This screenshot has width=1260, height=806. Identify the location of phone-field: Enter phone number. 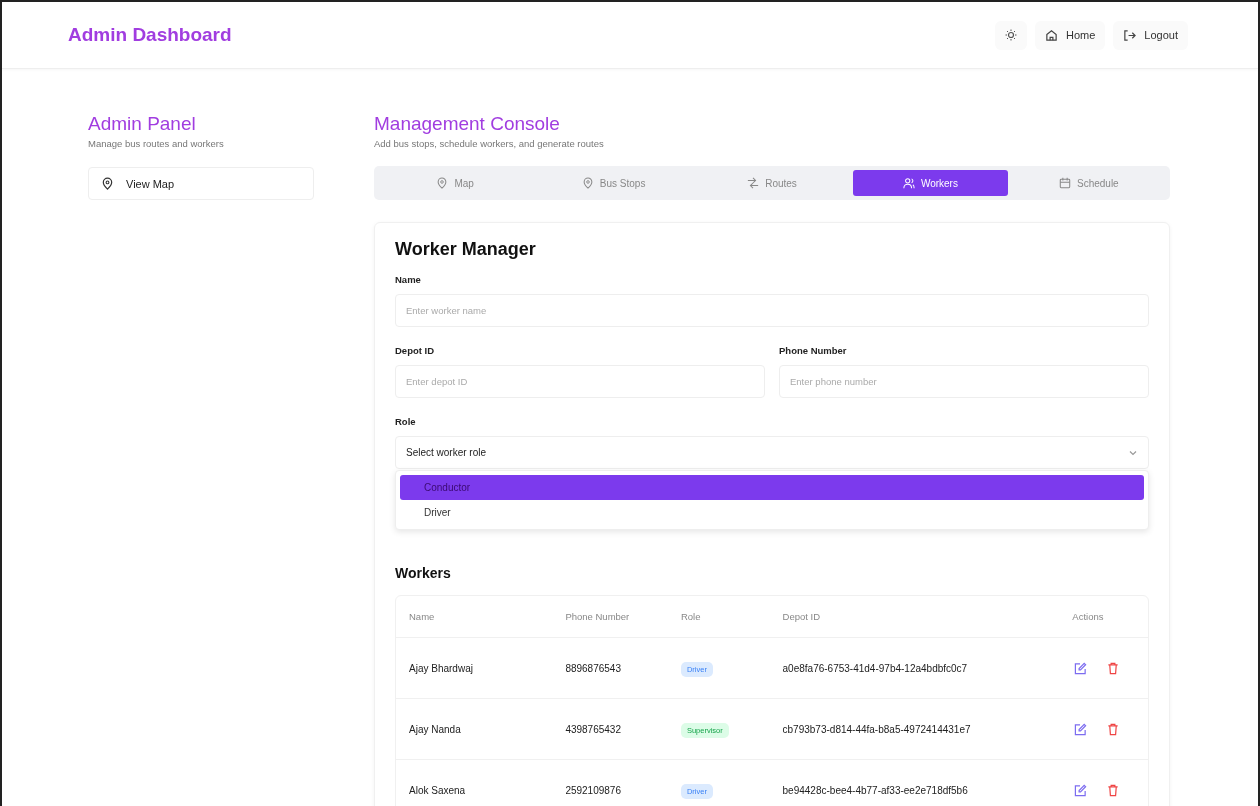
(964, 381).